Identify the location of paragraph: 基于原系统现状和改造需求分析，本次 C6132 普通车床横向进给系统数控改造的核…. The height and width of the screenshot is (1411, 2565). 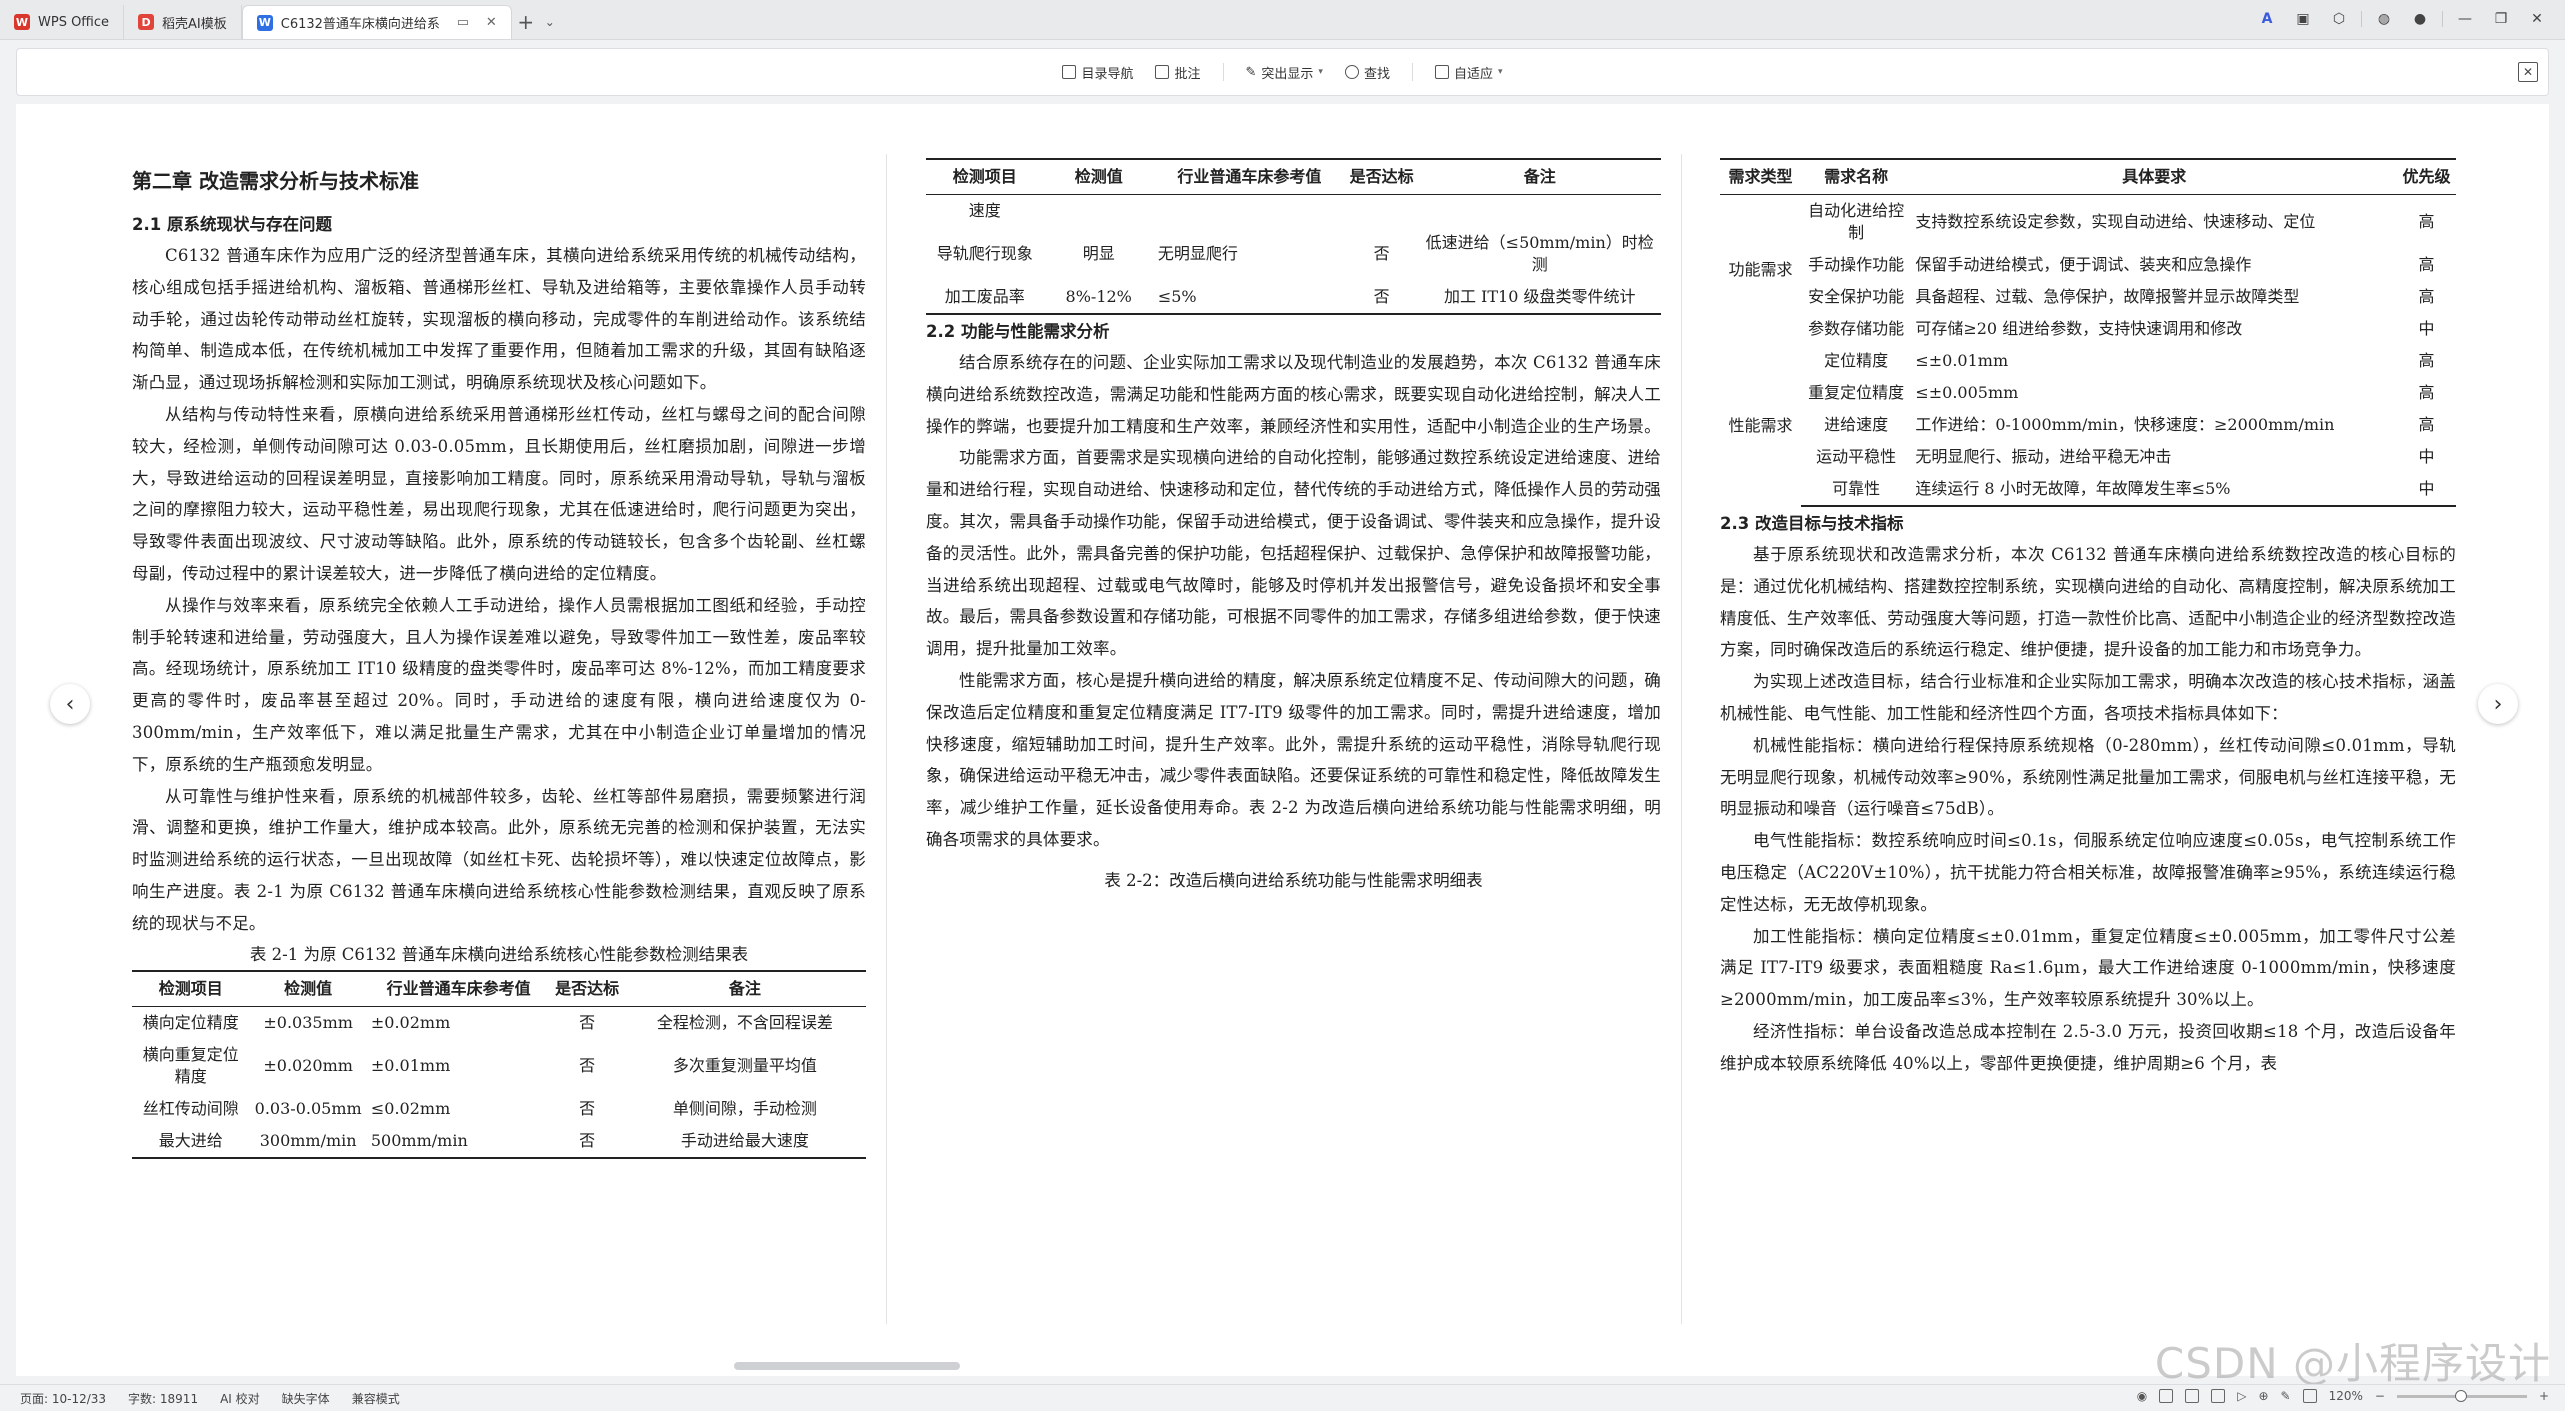
(2088, 602).